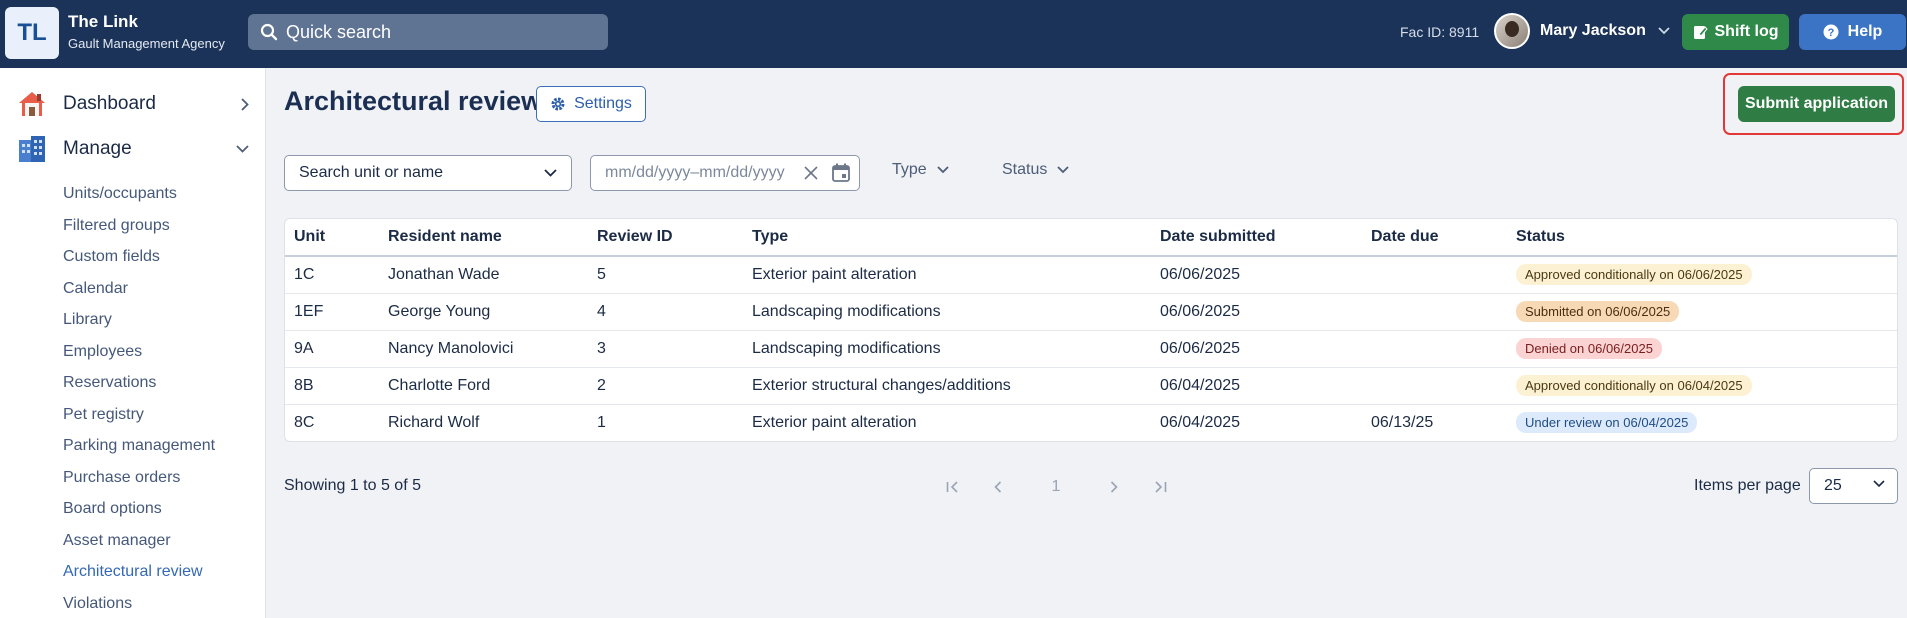 The width and height of the screenshot is (1907, 618). What do you see at coordinates (332, 386) in the screenshot?
I see `unit-cell: 8B` at bounding box center [332, 386].